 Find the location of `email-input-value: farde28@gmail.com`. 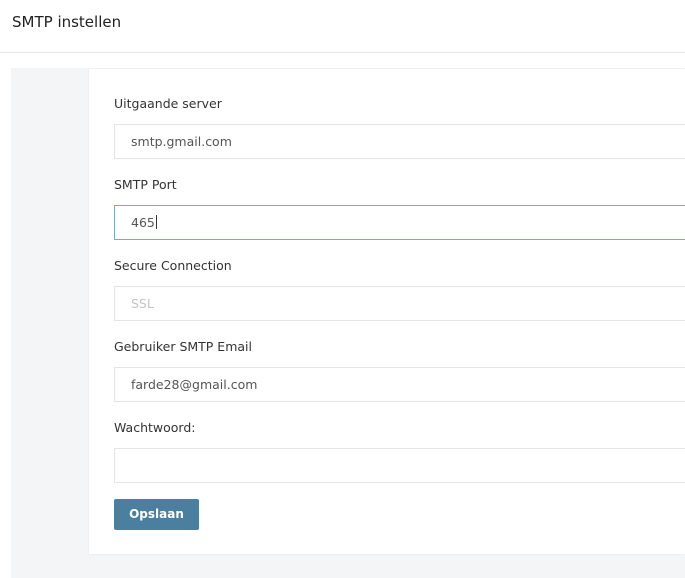

email-input-value: farde28@gmail.com is located at coordinates (194, 384).